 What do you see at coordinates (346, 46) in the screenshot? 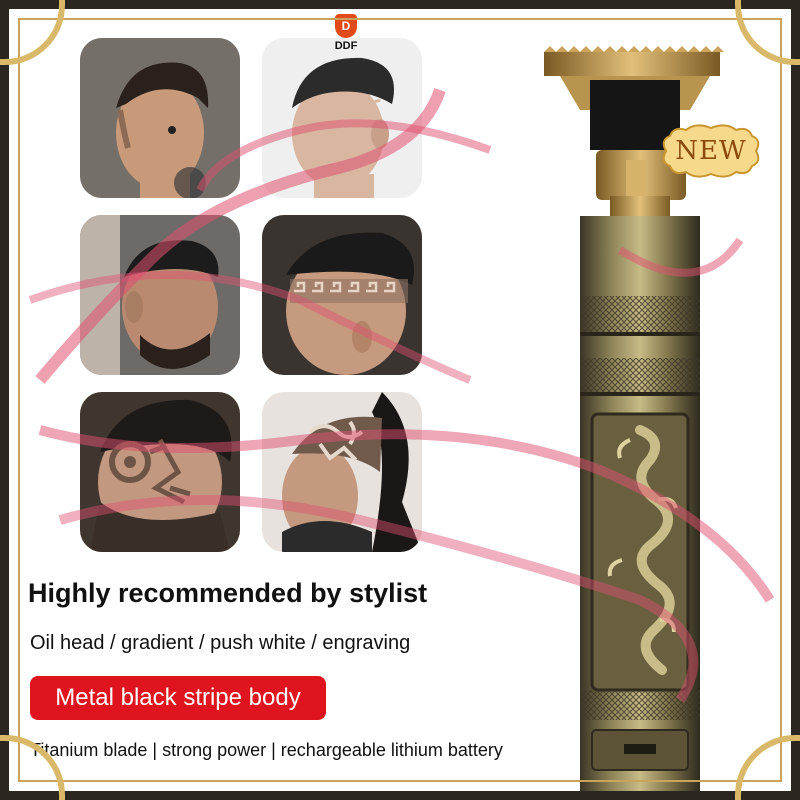
I see `brand-name: DDF` at bounding box center [346, 46].